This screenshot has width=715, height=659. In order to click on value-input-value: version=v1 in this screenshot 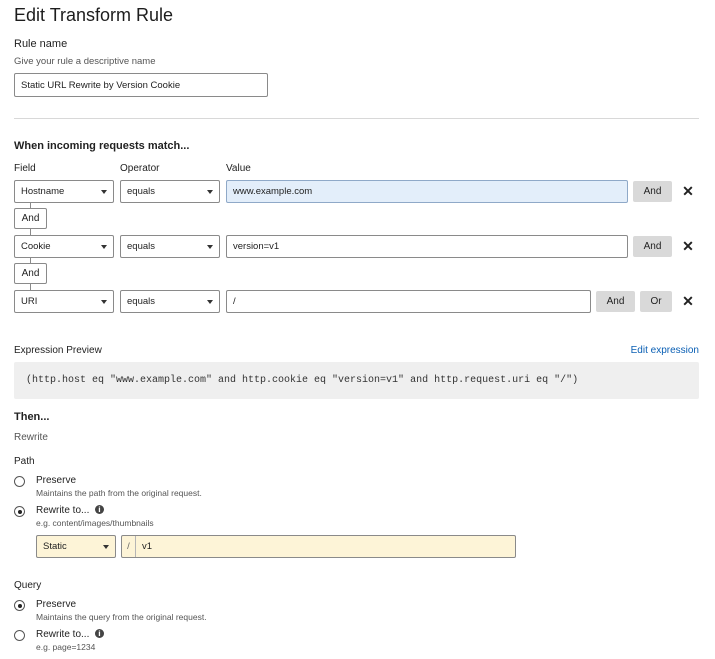, I will do `click(256, 246)`.